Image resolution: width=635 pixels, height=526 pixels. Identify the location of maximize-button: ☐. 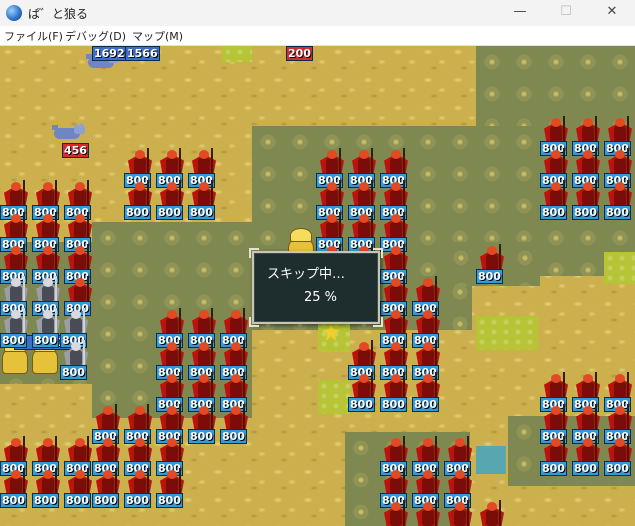
(566, 13).